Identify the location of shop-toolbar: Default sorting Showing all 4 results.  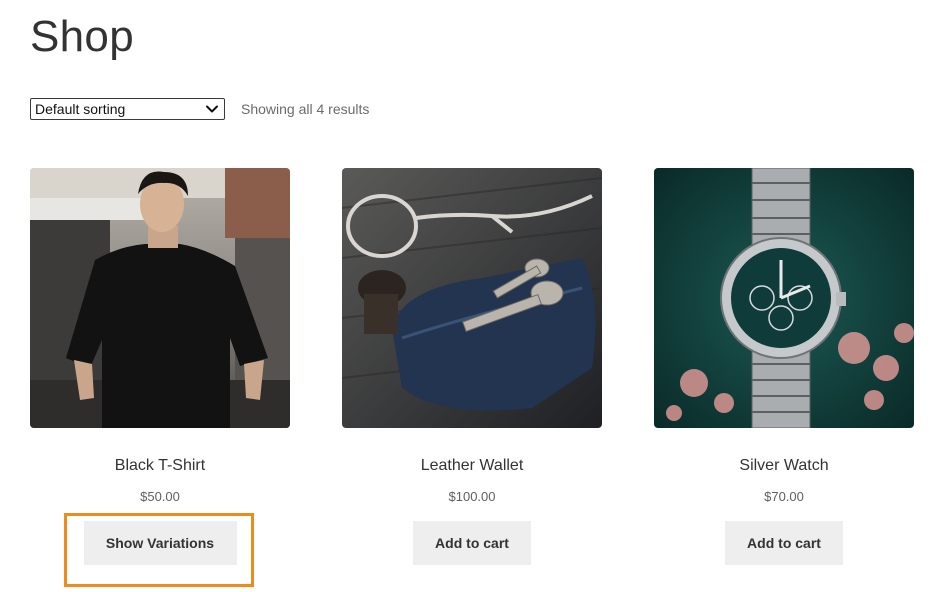
(199, 109).